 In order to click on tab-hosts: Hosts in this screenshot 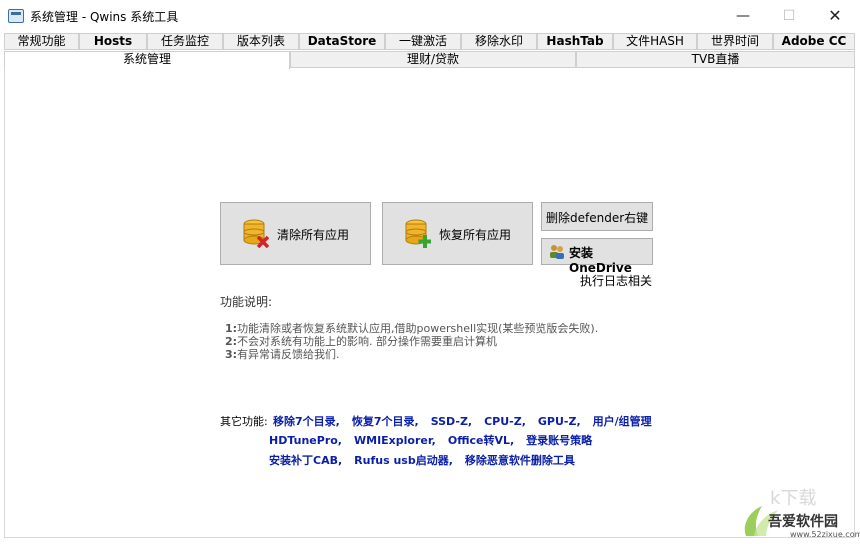, I will do `click(113, 41)`.